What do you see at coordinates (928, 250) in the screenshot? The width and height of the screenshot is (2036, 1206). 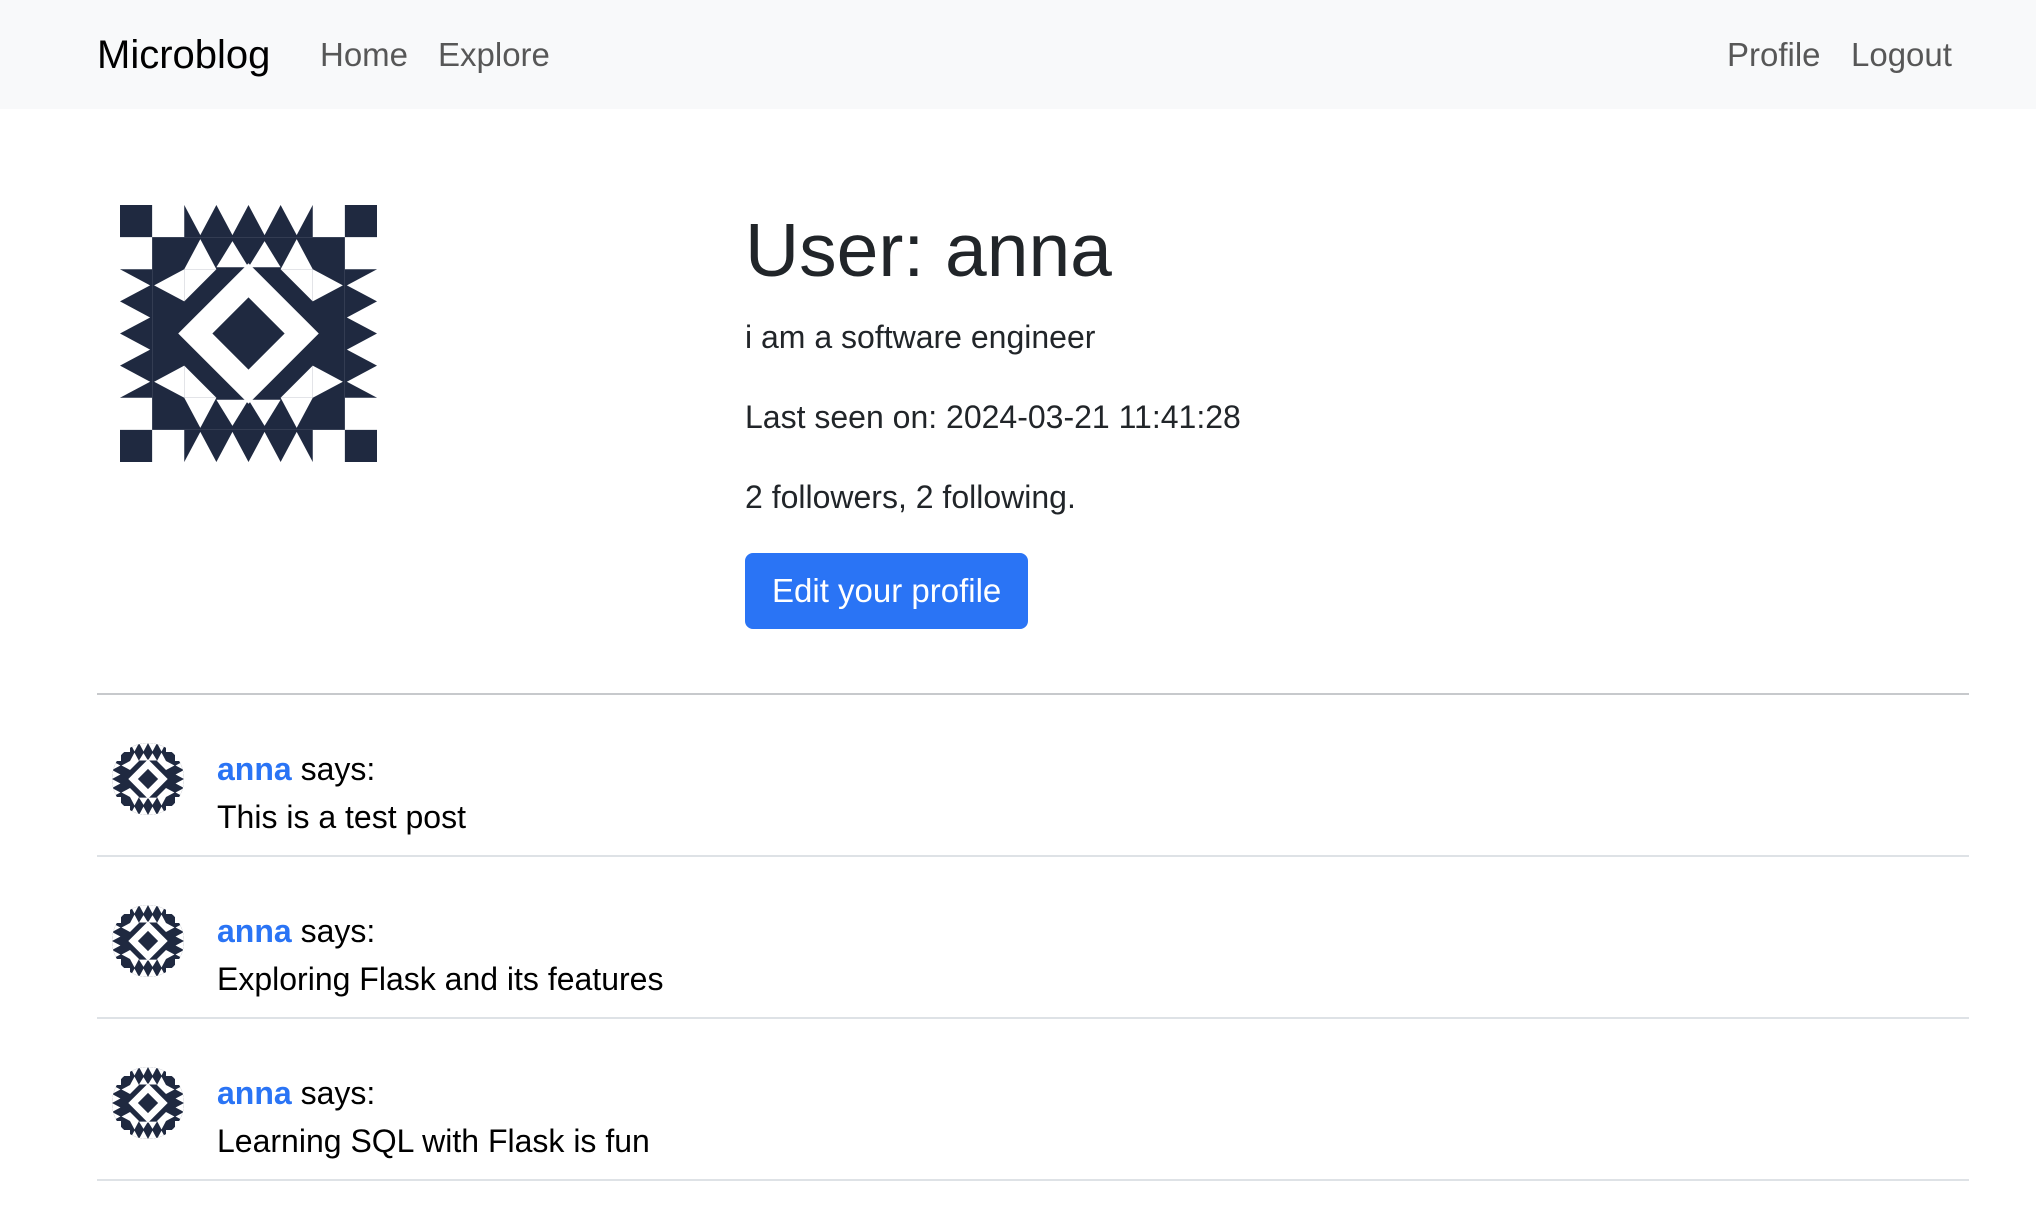 I see `page-title: User: anna` at bounding box center [928, 250].